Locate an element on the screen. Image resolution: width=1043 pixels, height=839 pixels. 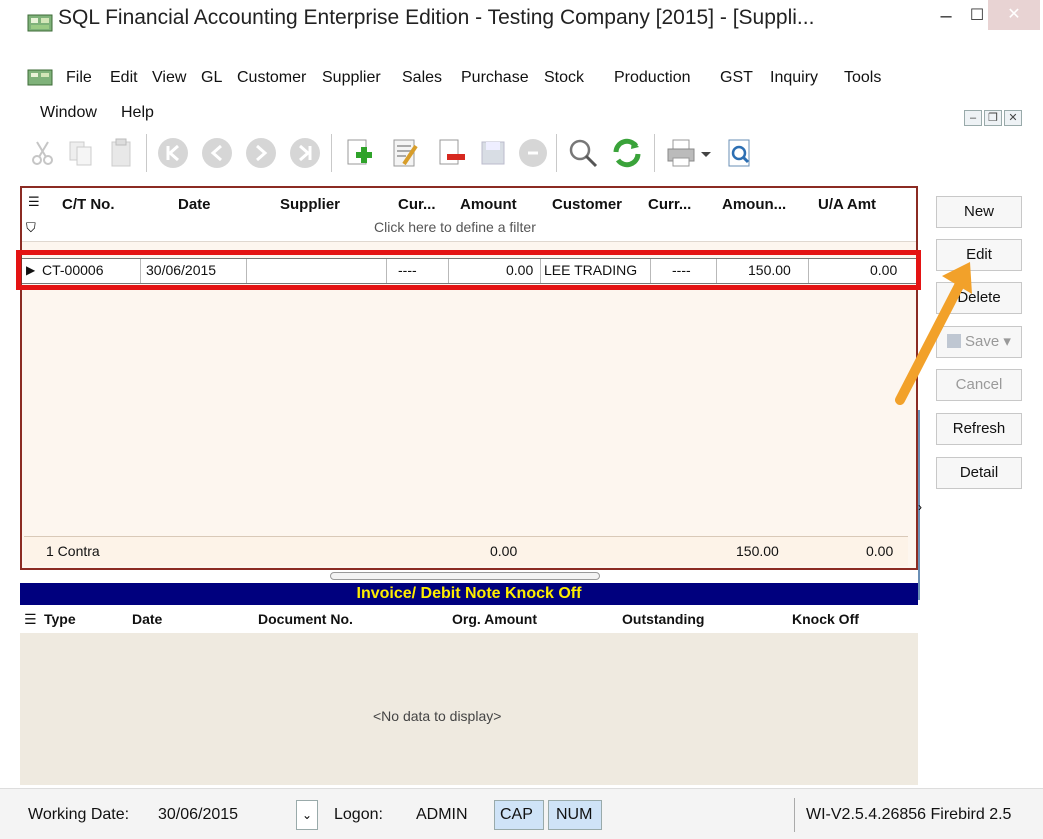
empty-state: <No data to display> is located at coordinates (437, 716).